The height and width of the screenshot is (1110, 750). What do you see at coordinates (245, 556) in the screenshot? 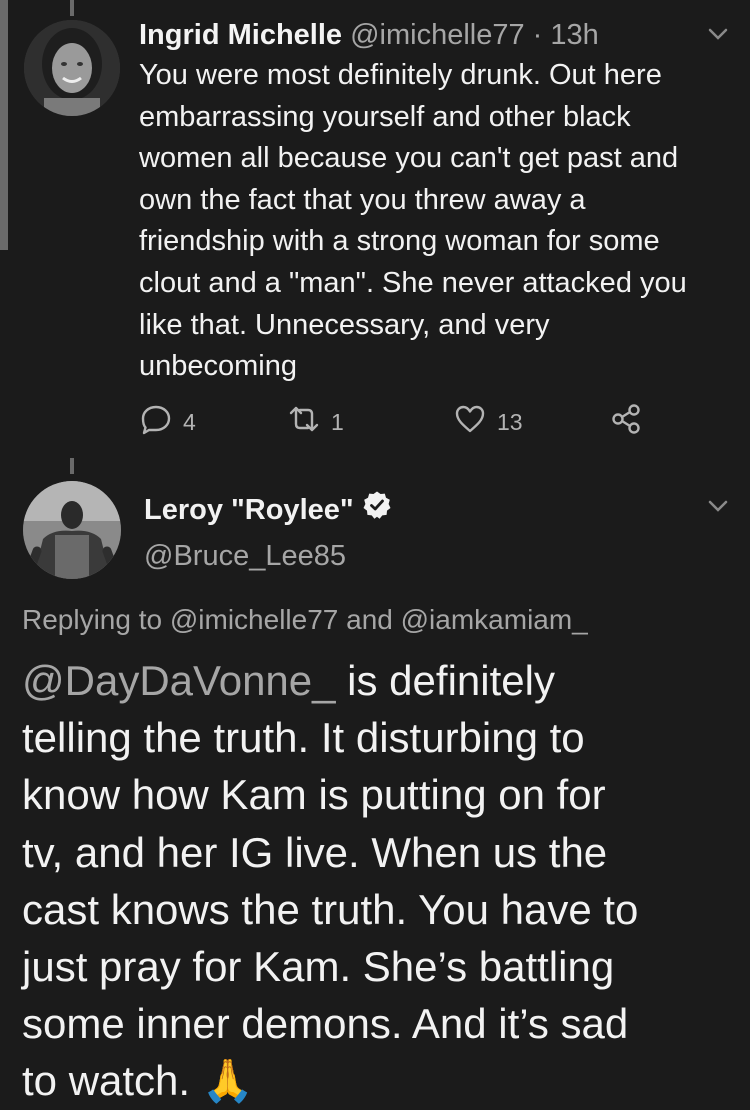
I see `user-handle: @Bruce_Lee85` at bounding box center [245, 556].